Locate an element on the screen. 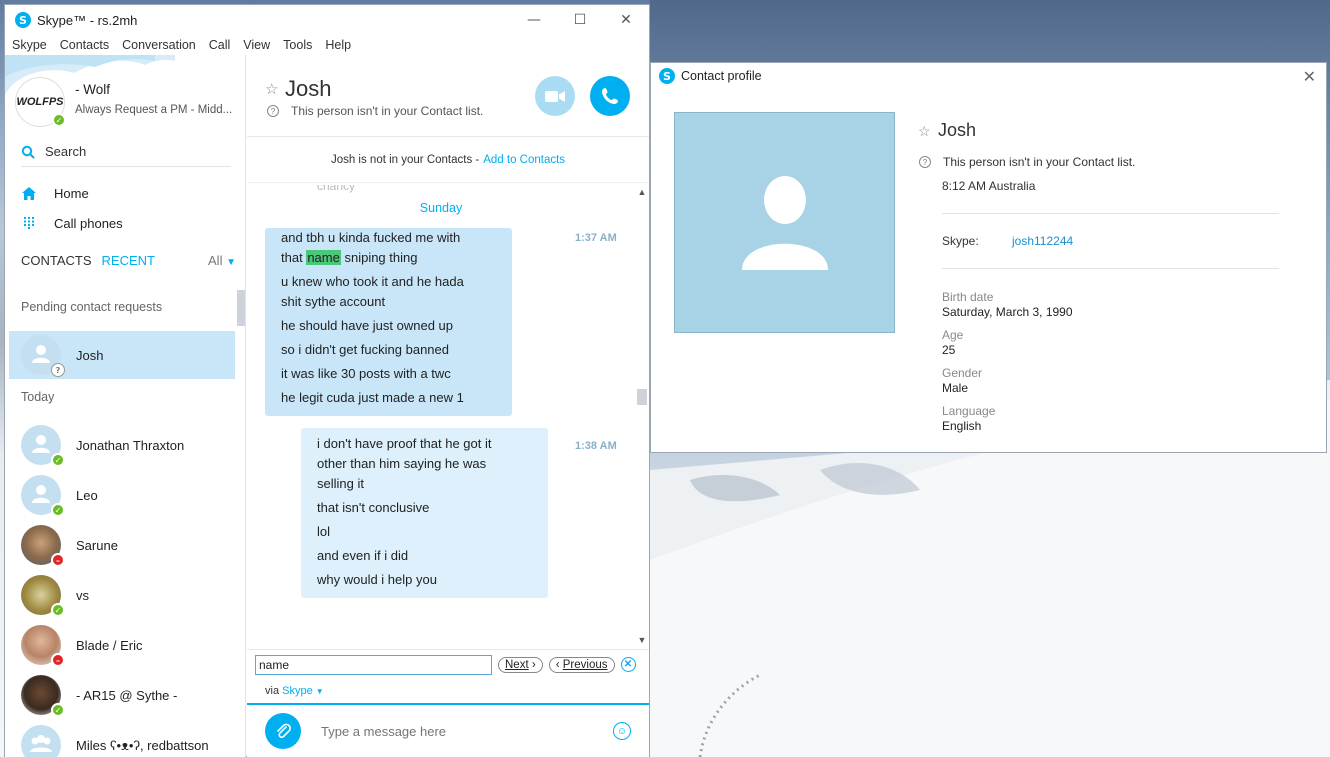 The height and width of the screenshot is (757, 1330). window-title: Skype™ - rs.2mh is located at coordinates (87, 20).